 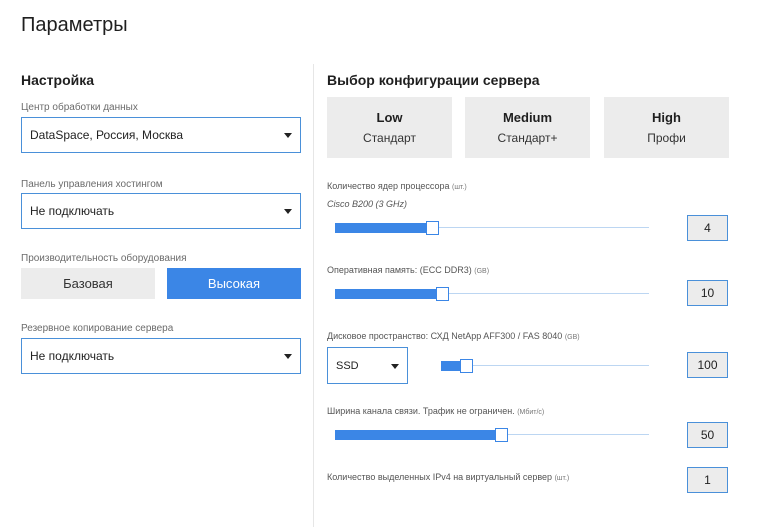 What do you see at coordinates (397, 186) in the screenshot?
I see `cpu-label: Количество ядер процессора (шт.)` at bounding box center [397, 186].